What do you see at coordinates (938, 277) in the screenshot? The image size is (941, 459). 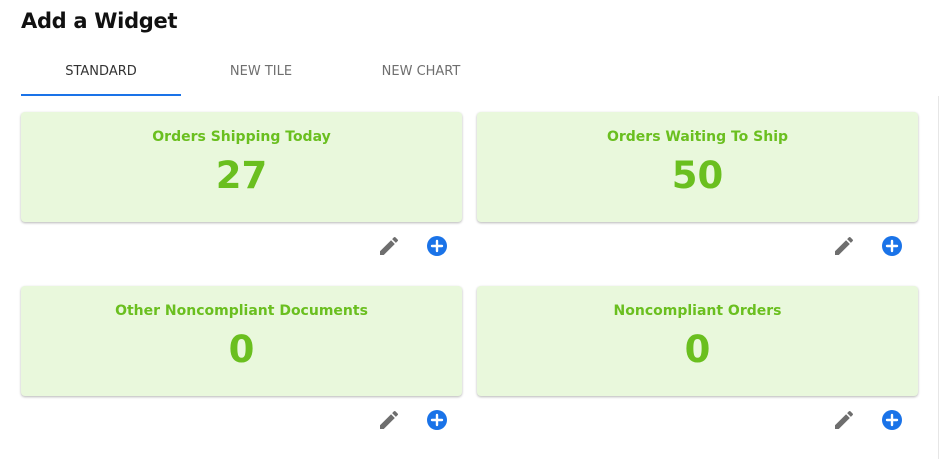 I see `scroll-divider` at bounding box center [938, 277].